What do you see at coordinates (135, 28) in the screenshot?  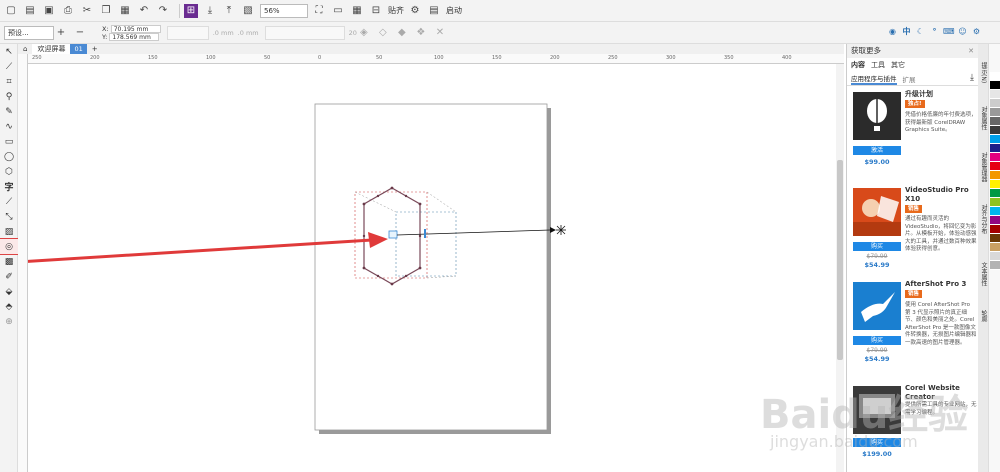 I see `x-position-input: 70.195 mm` at bounding box center [135, 28].